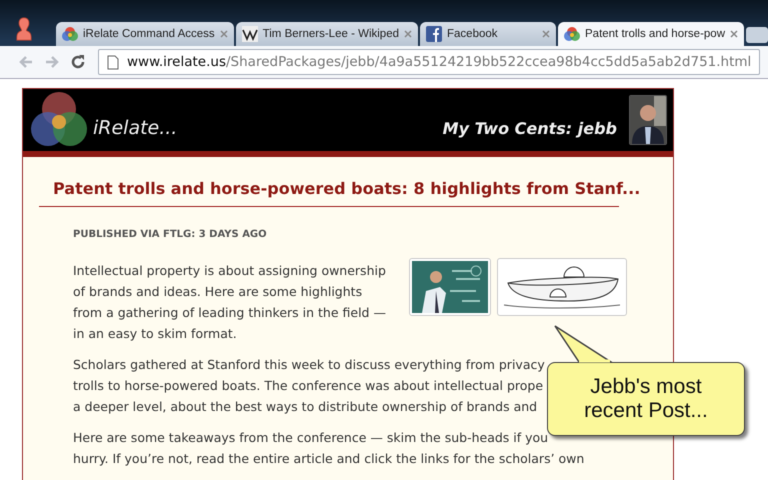  What do you see at coordinates (52, 62) in the screenshot?
I see `forward-icon` at bounding box center [52, 62].